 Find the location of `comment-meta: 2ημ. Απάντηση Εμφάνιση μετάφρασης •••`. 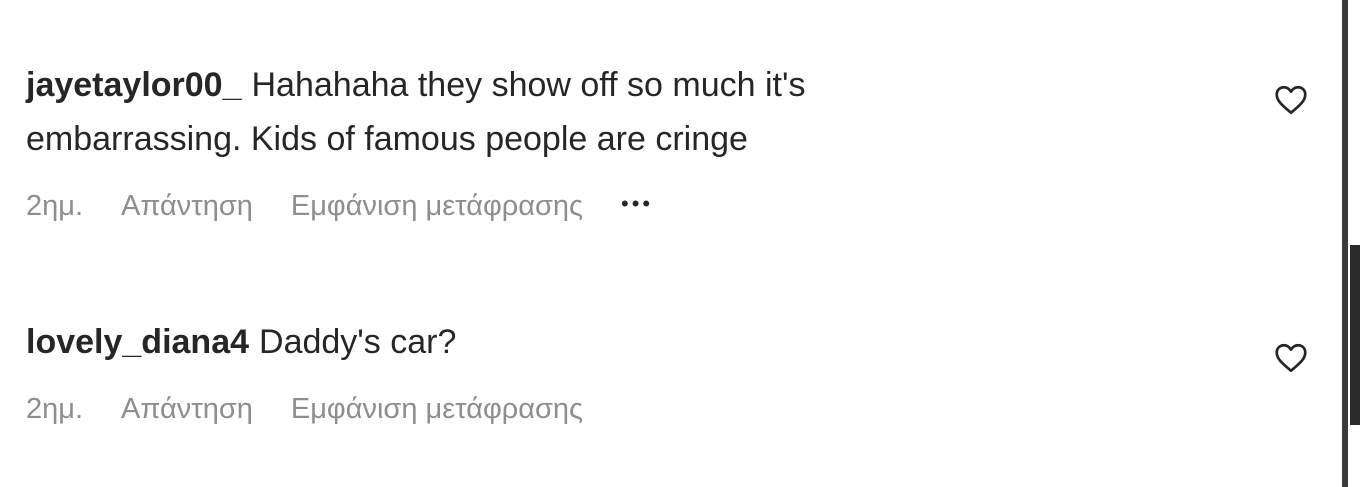

comment-meta: 2ημ. Απάντηση Εμφάνιση μετάφρασης ••• is located at coordinates (358, 206).